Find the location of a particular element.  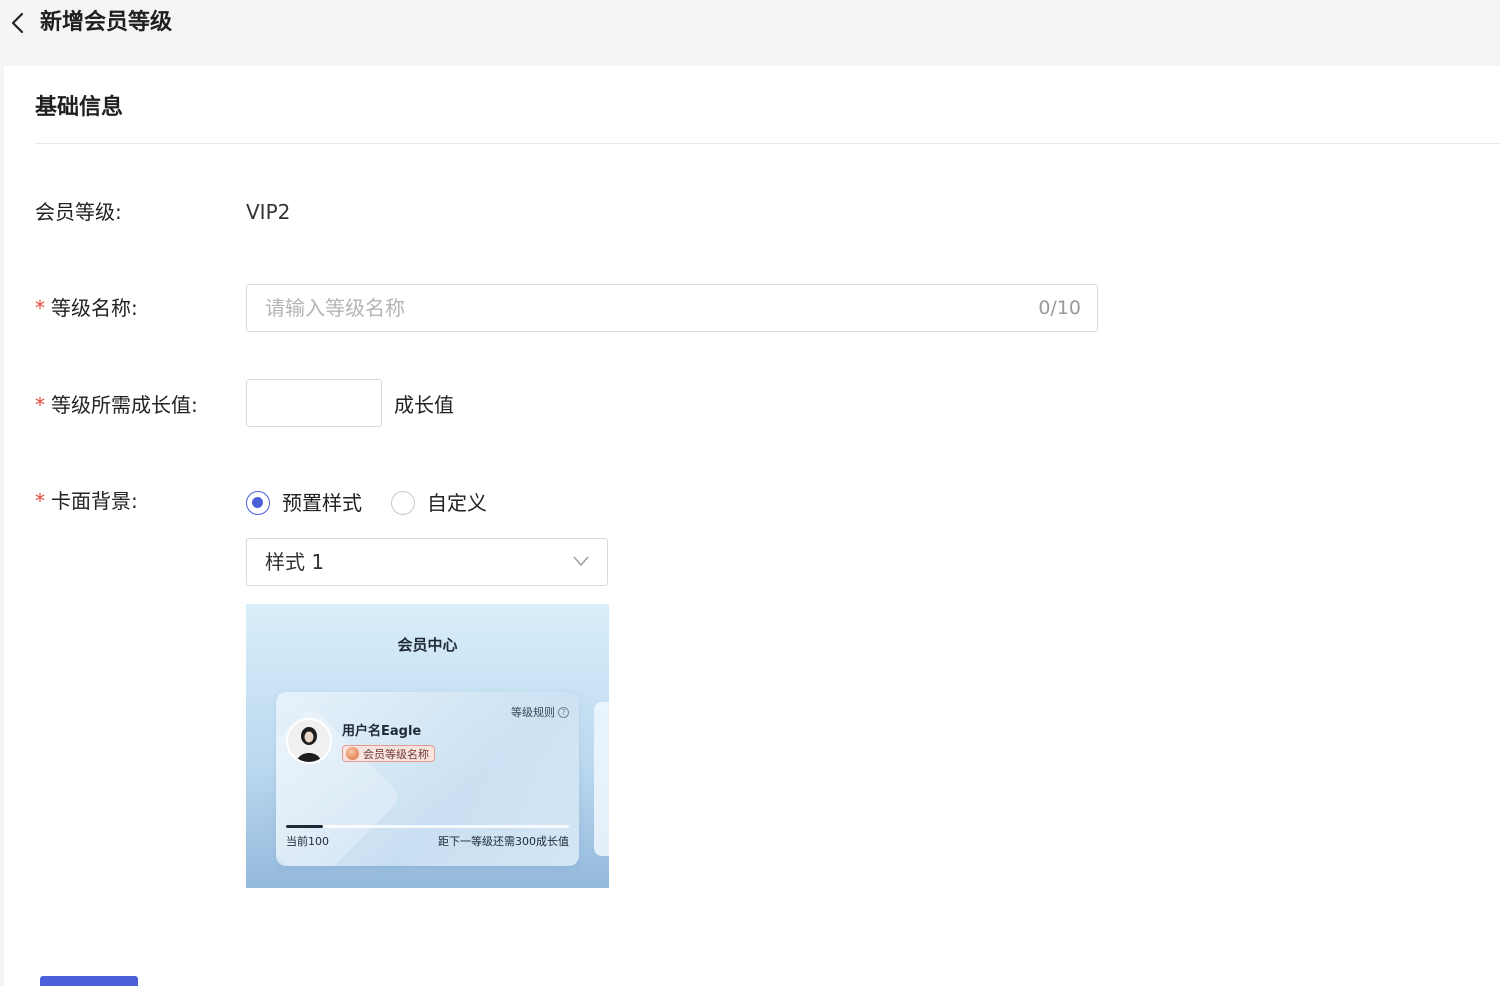

level-rules-text: 等级规则 is located at coordinates (533, 712).